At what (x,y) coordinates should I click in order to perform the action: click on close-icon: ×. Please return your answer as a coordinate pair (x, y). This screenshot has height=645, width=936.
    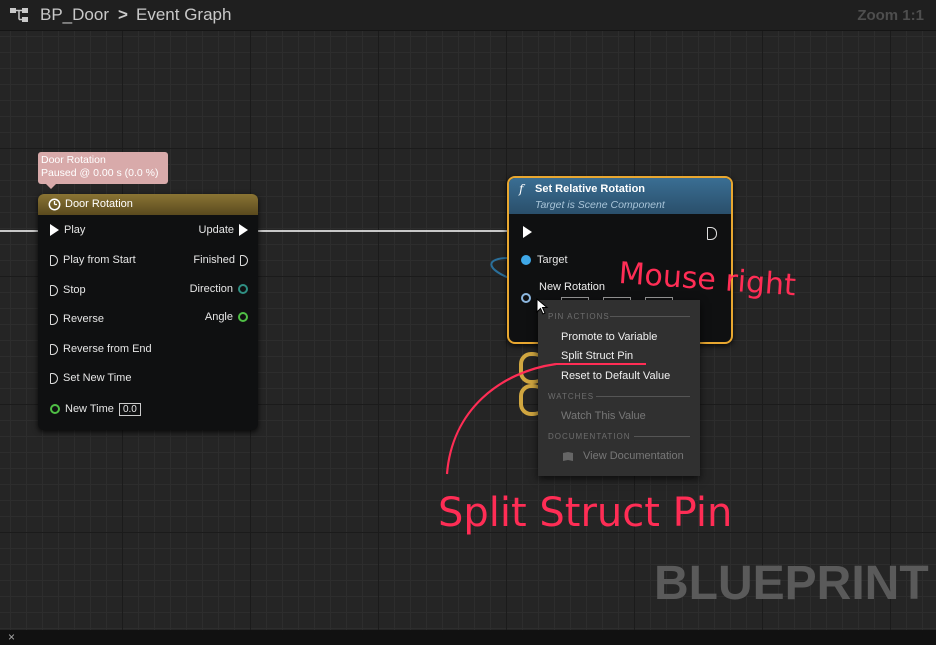
    Looking at the image, I should click on (11, 637).